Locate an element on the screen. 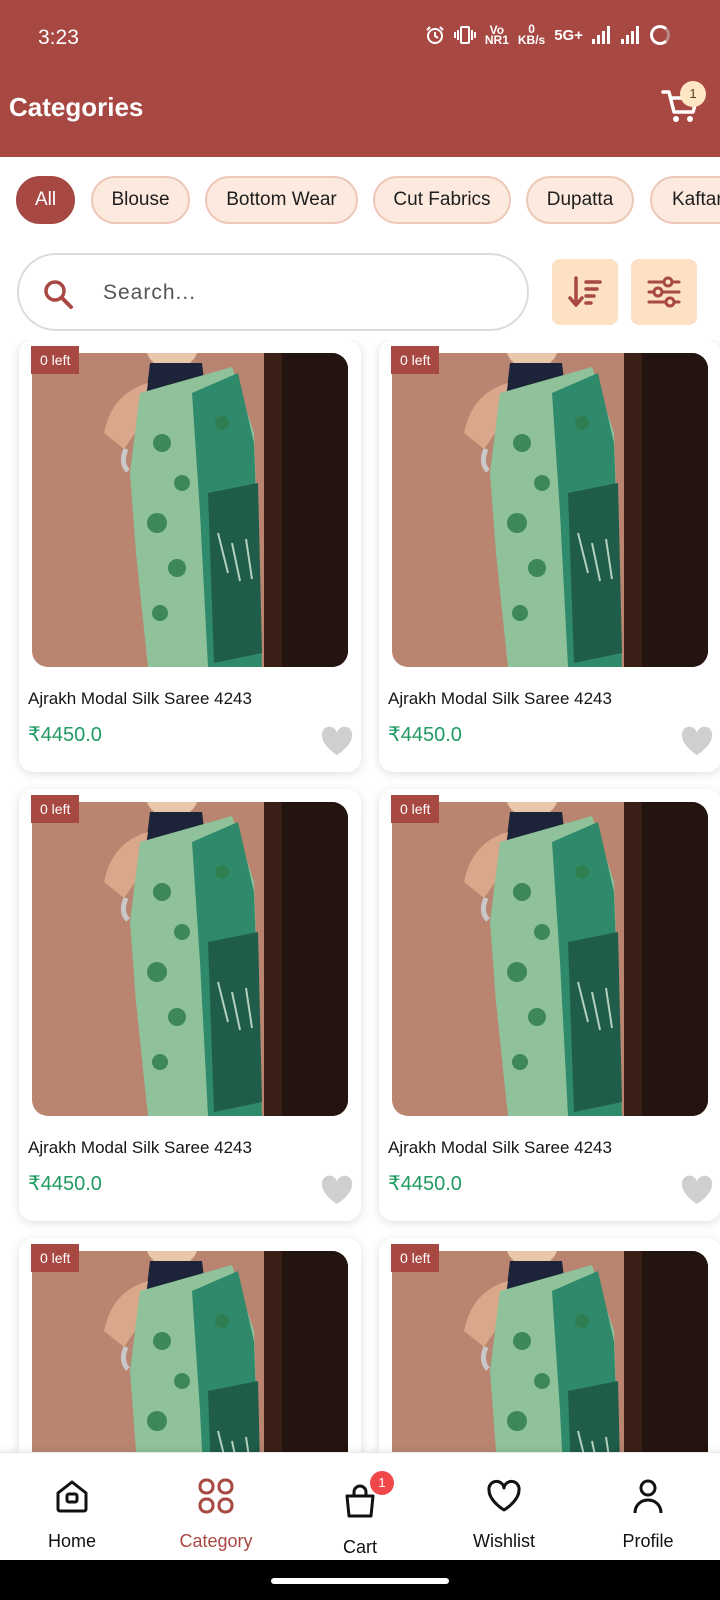  chip-kaftan: Kaftan is located at coordinates (685, 200).